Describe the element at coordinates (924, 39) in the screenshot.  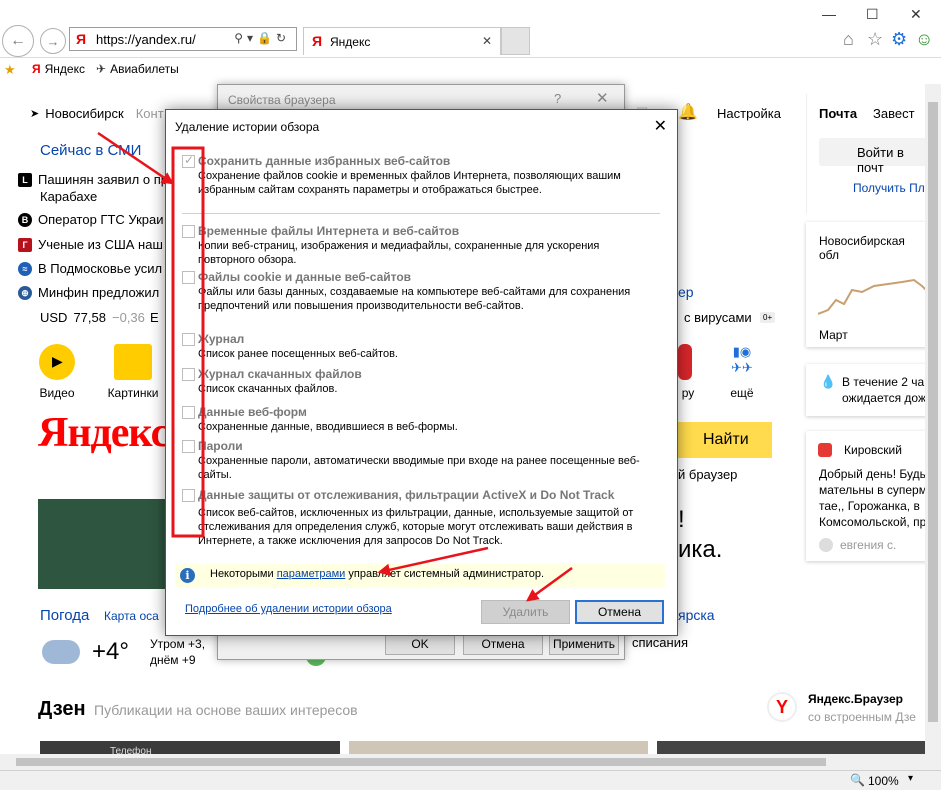
I see `smiley-icon: ☺` at that location.